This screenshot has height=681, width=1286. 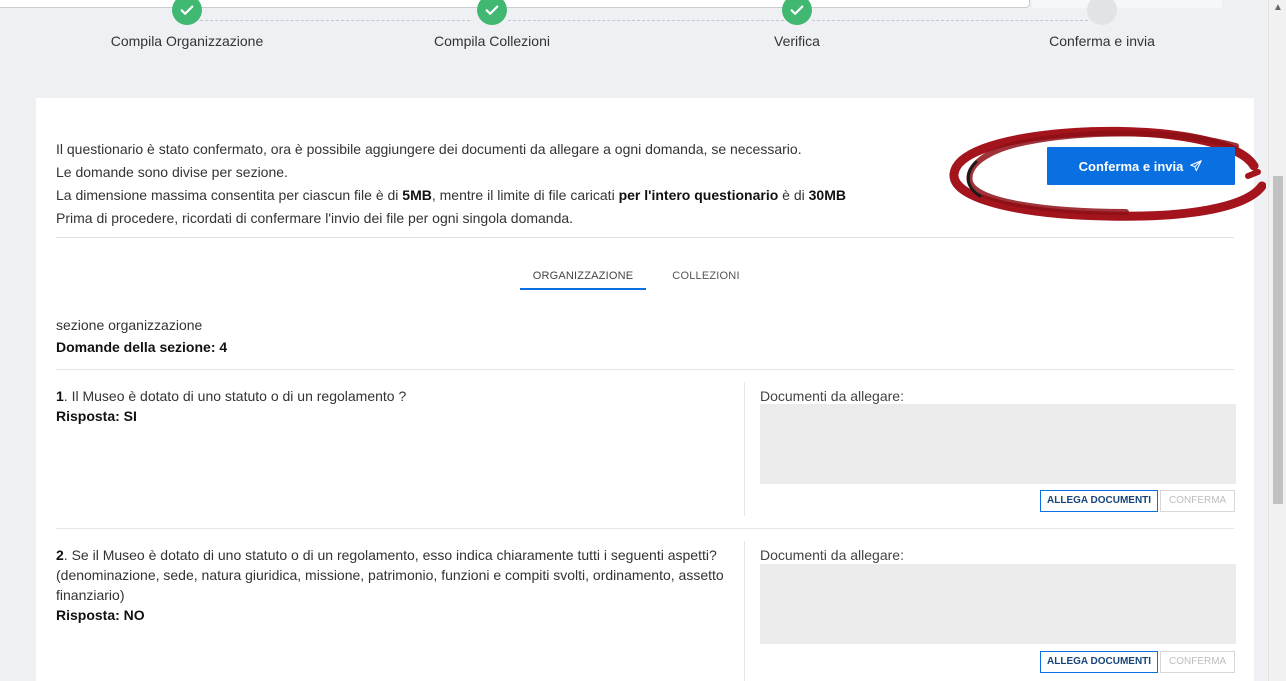 I want to click on max-file-size: 5MB, so click(x=417, y=195).